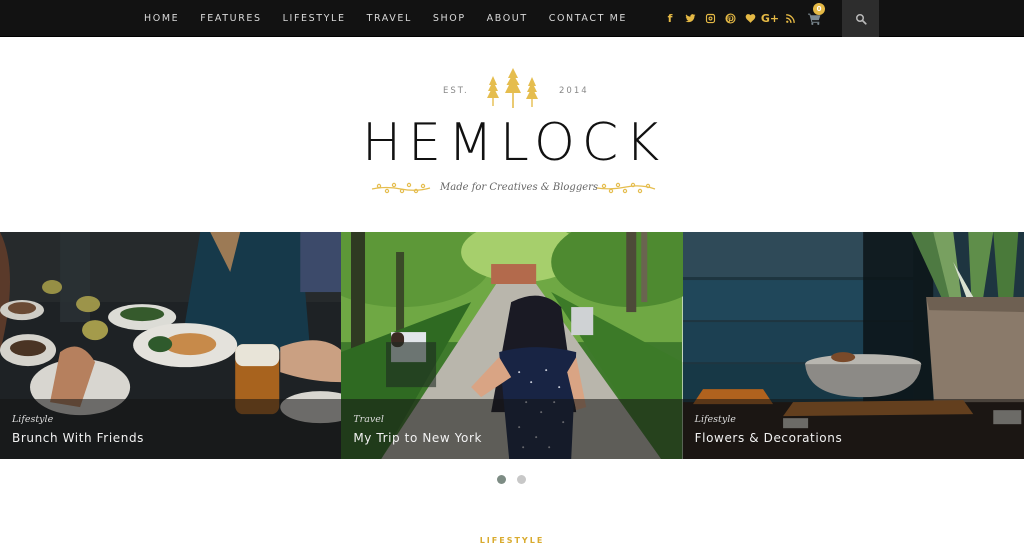  Describe the element at coordinates (819, 8) in the screenshot. I see `cart-count-badge: 0` at that location.